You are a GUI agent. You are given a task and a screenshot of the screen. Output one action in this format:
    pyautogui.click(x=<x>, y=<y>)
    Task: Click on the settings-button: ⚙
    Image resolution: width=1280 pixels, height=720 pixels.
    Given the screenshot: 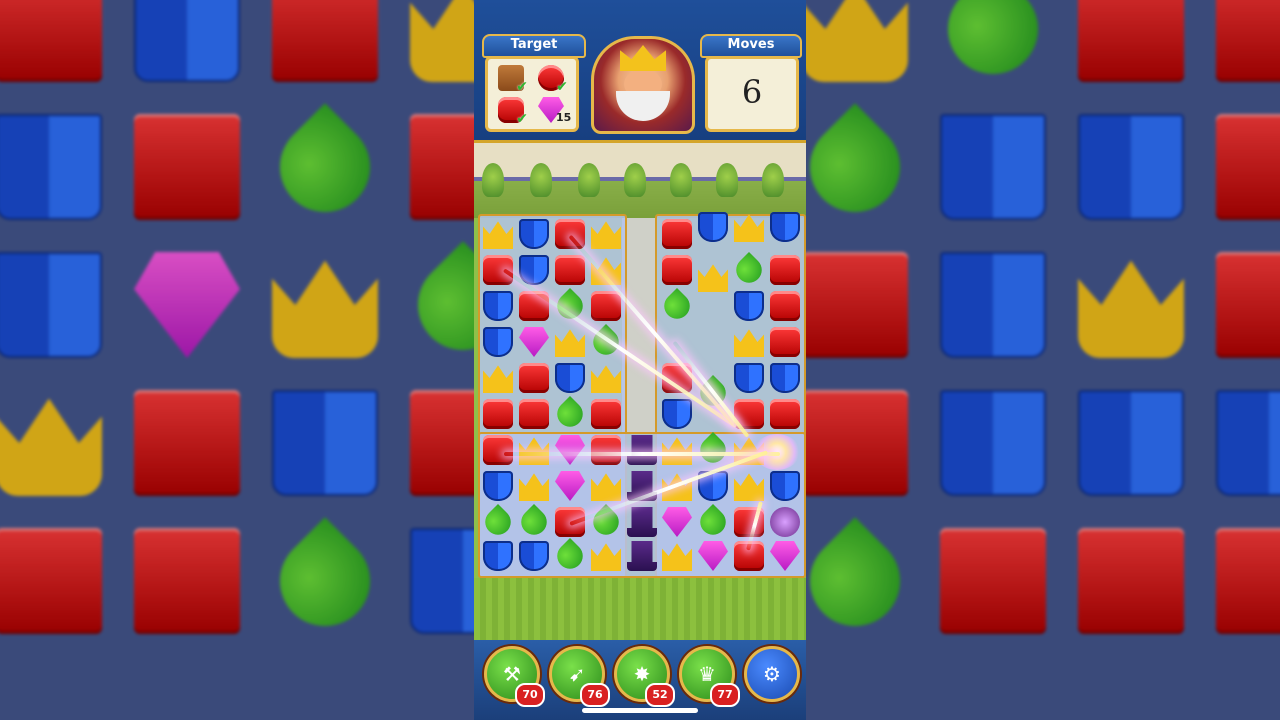 What is the action you would take?
    pyautogui.click(x=772, y=674)
    